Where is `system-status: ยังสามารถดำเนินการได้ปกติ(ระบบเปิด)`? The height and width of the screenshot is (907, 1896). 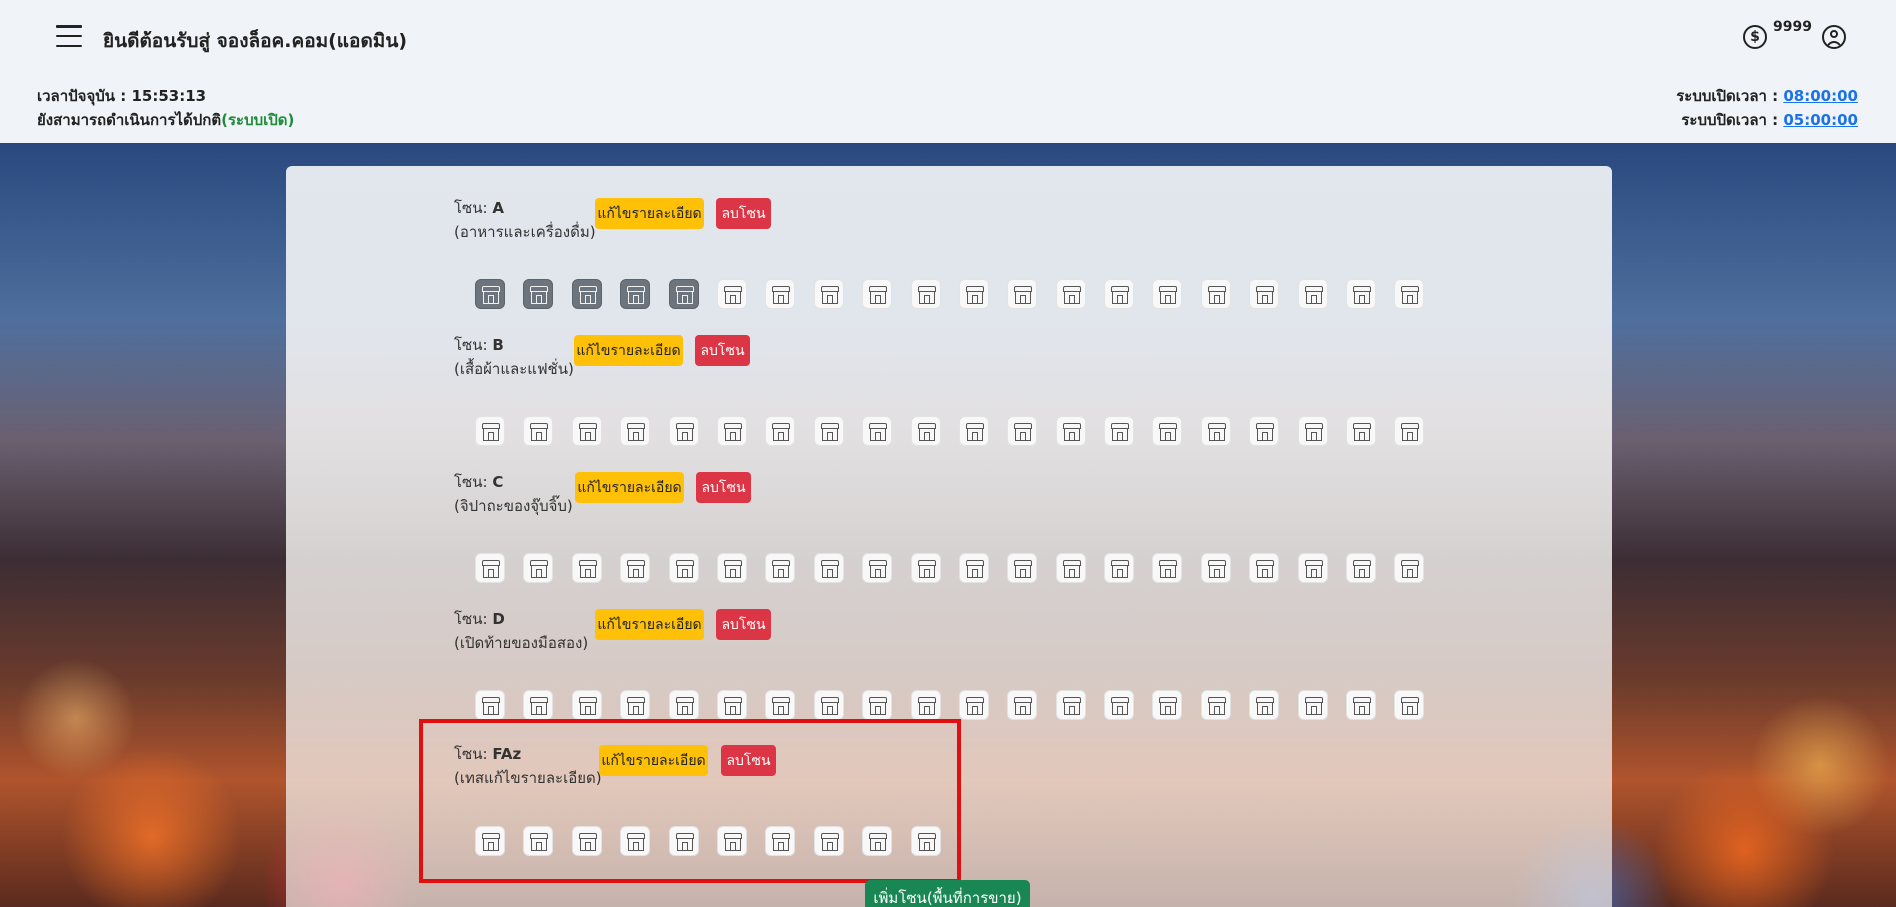 system-status: ยังสามารถดำเนินการได้ปกติ(ระบบเปิด) is located at coordinates (166, 120).